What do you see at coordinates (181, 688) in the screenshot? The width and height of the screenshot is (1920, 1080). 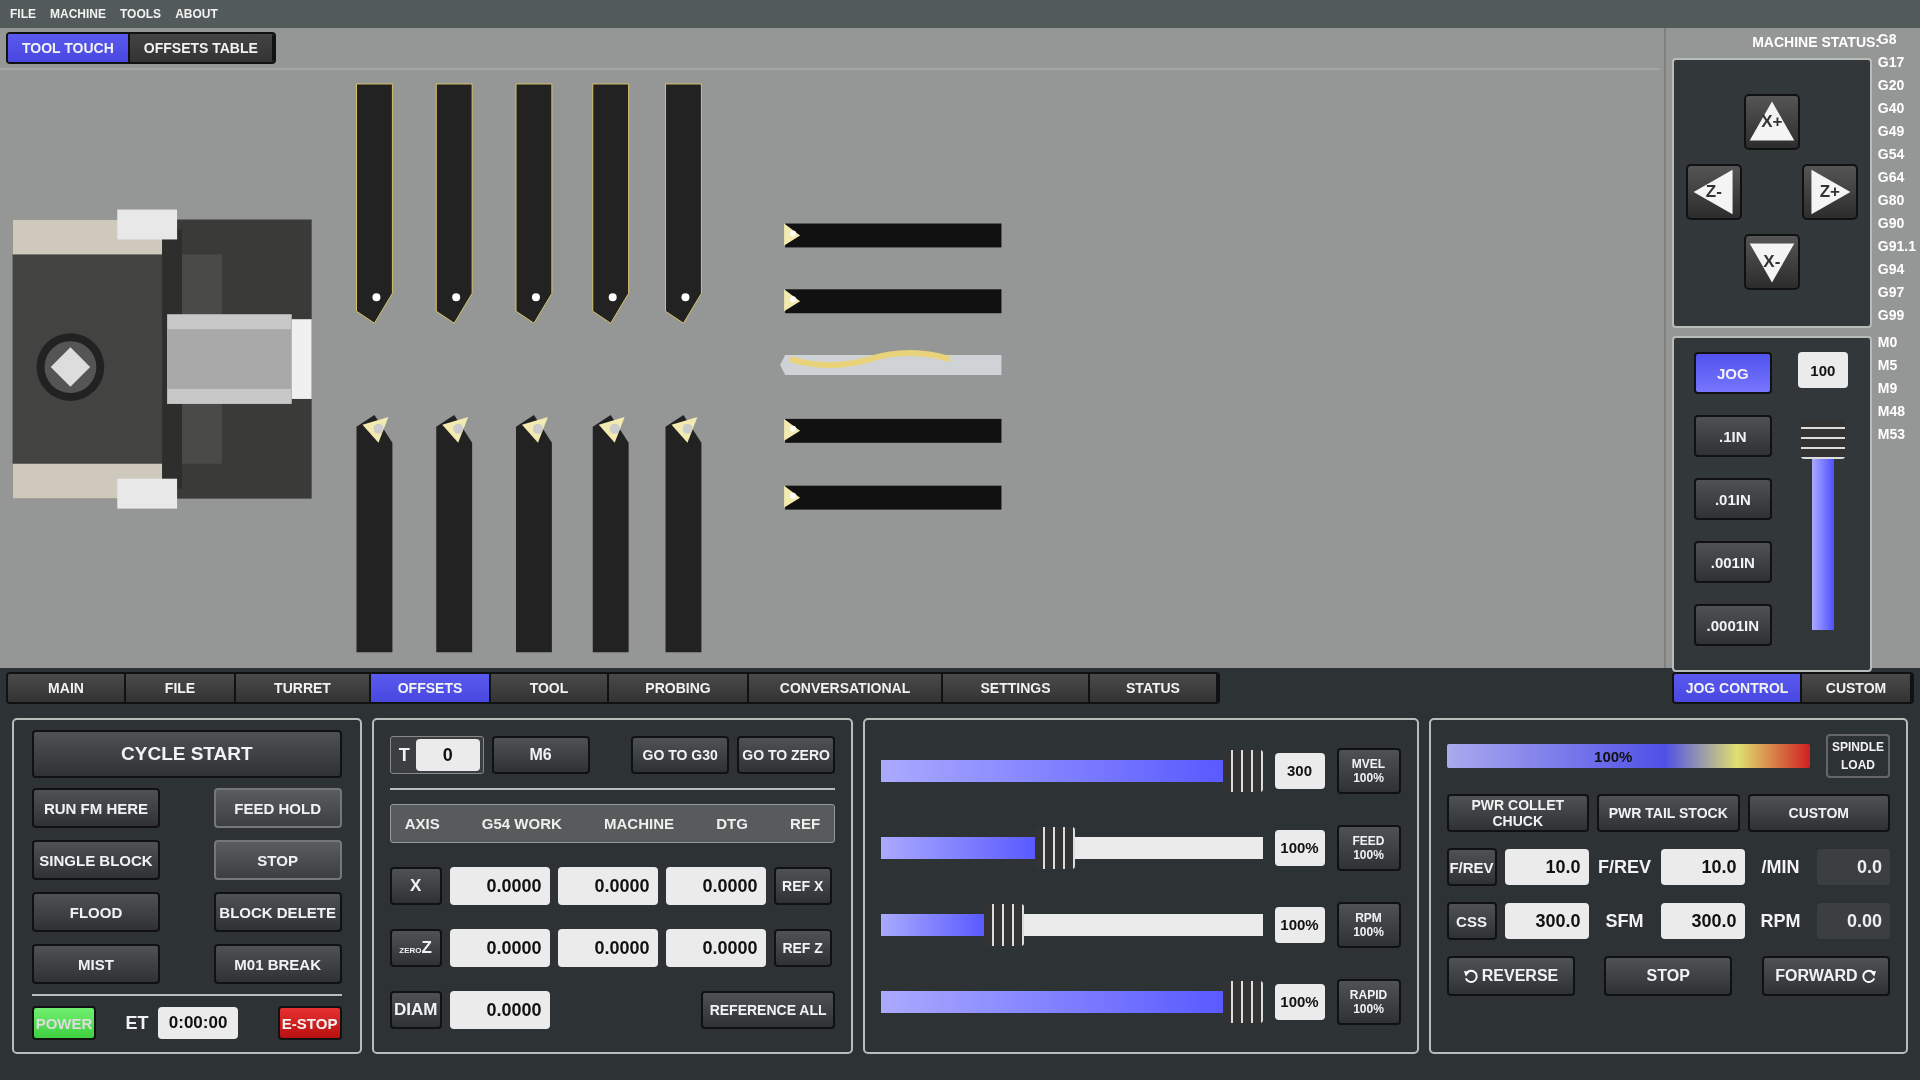 I see `main-tab: FILE` at bounding box center [181, 688].